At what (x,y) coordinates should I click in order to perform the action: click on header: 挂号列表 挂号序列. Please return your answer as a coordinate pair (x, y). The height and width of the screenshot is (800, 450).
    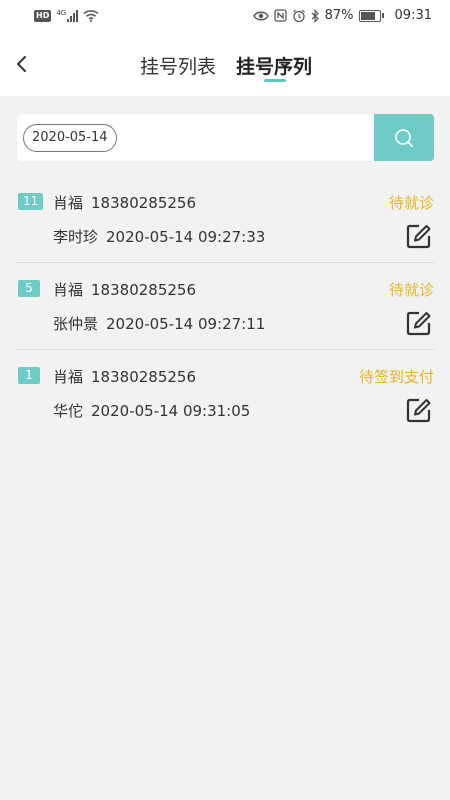
    Looking at the image, I should click on (225, 65).